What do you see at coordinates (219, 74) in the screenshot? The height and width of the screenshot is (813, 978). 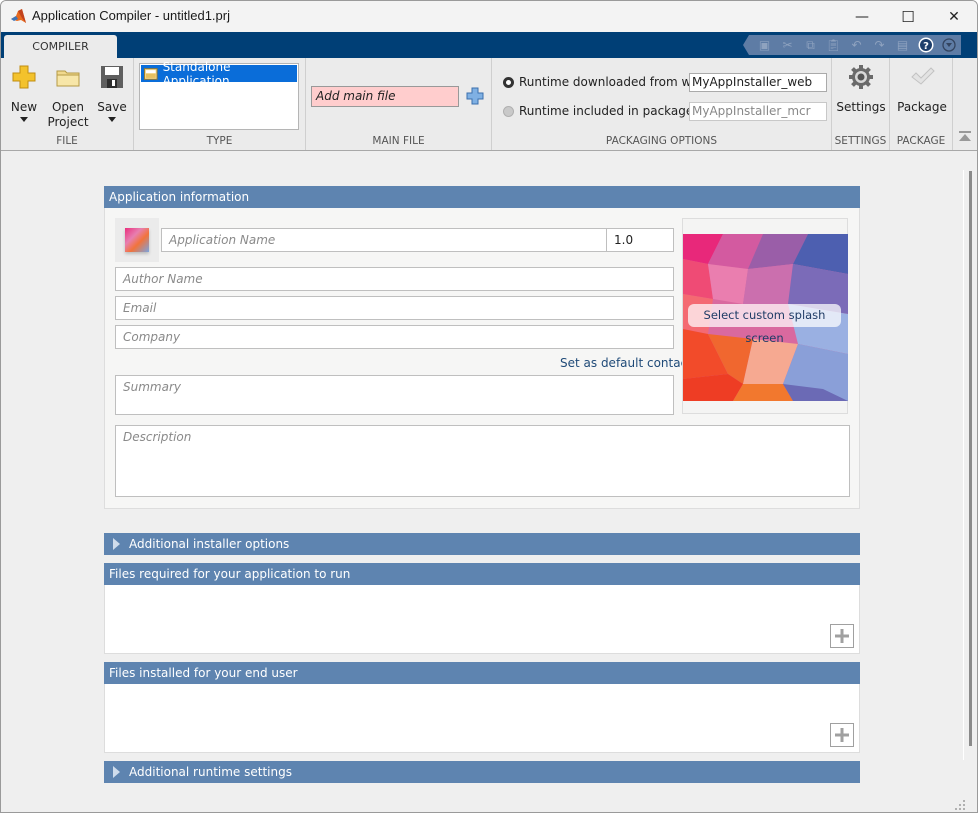 I see `type-item-standalone-application: Standalone Application` at bounding box center [219, 74].